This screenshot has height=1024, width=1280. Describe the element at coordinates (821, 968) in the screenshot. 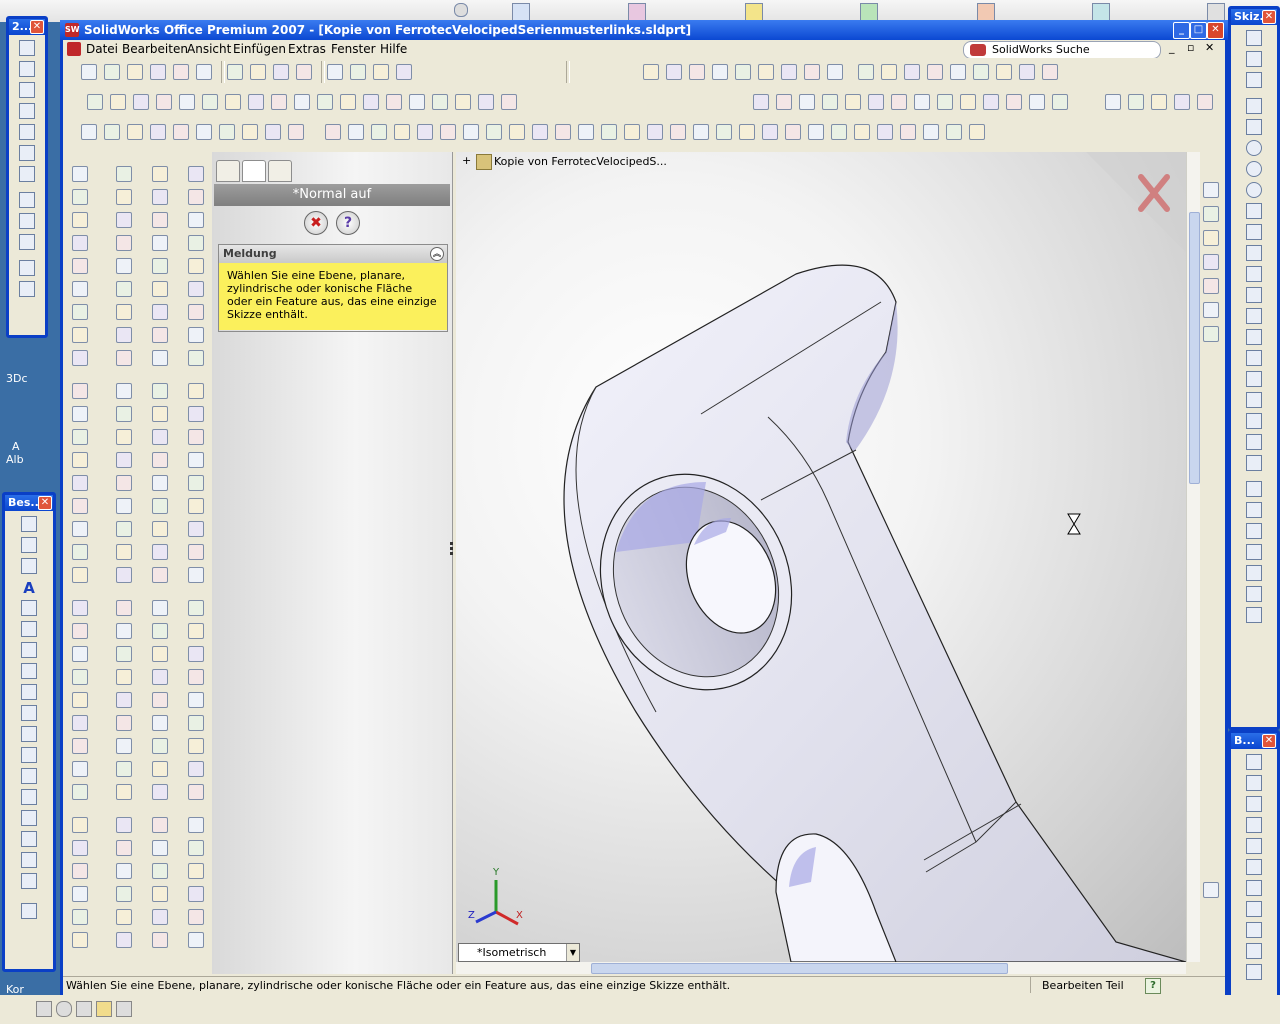

I see `horizontal-scrollbar` at that location.